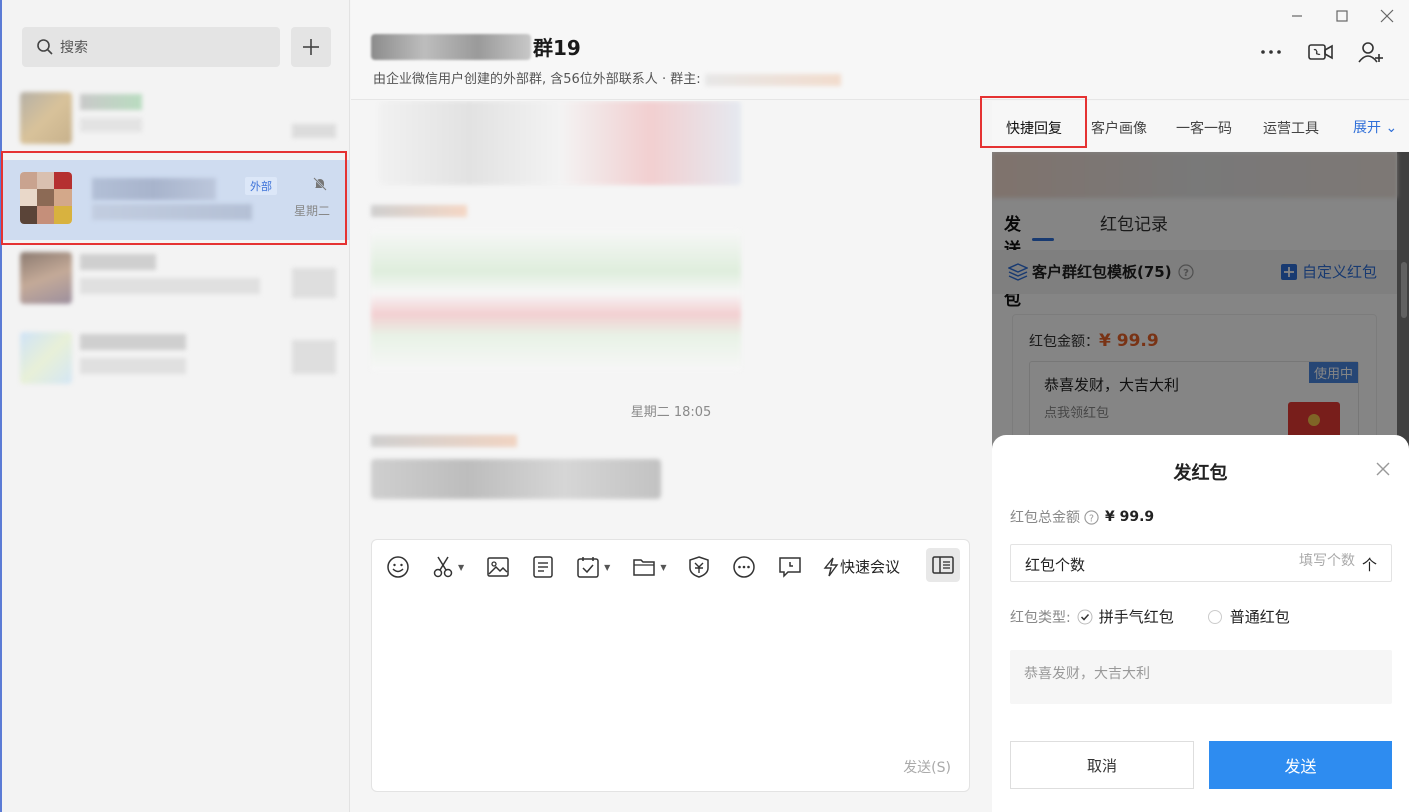 This screenshot has width=1409, height=812. What do you see at coordinates (543, 567) in the screenshot?
I see `document-icon` at bounding box center [543, 567].